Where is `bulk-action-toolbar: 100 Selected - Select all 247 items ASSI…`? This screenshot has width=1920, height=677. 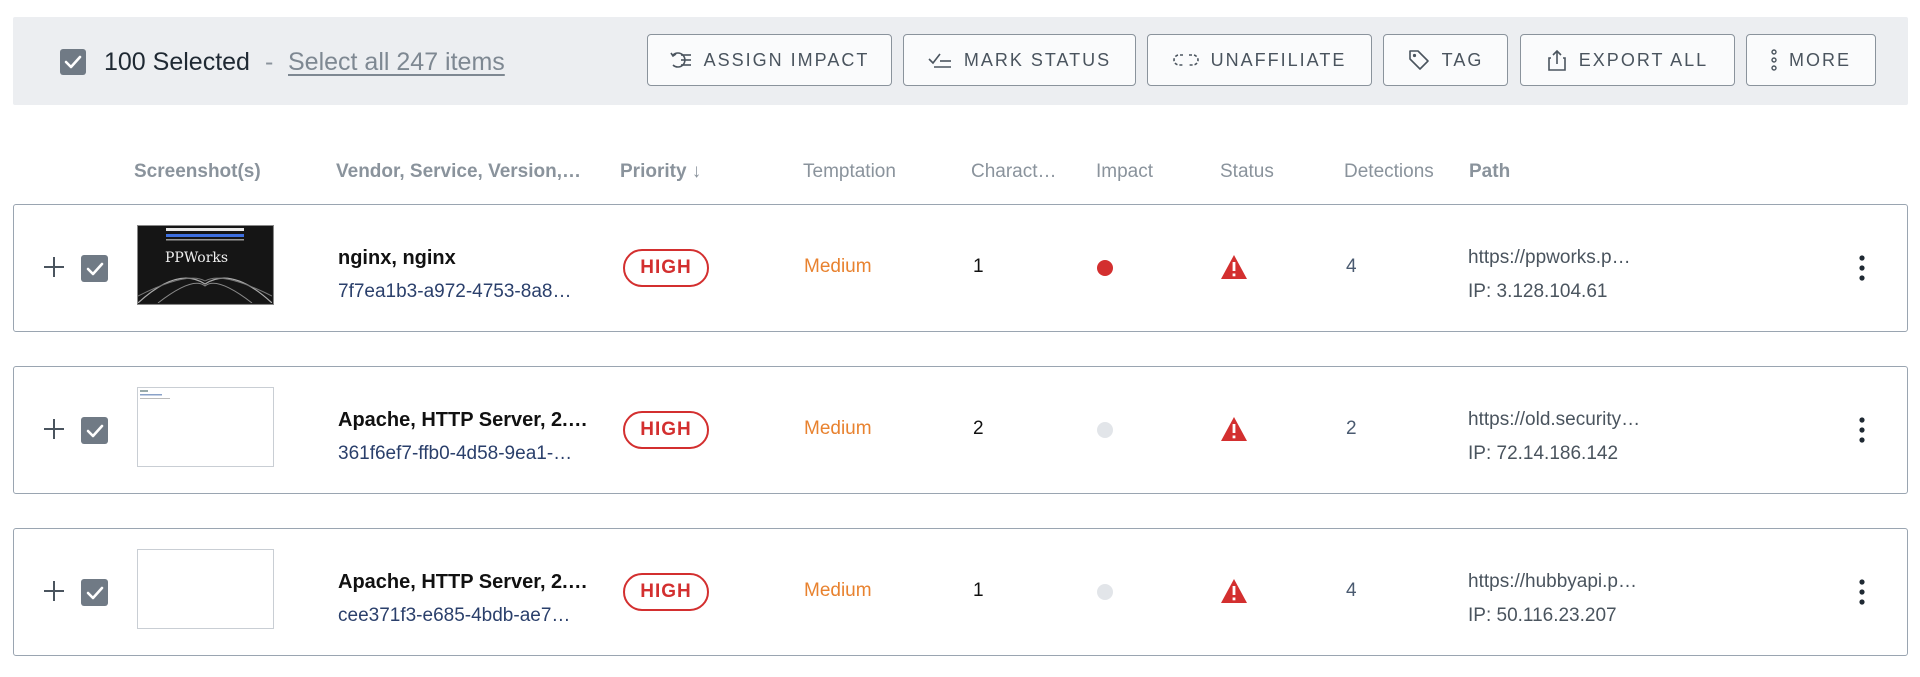
bulk-action-toolbar: 100 Selected - Select all 247 items ASSI… is located at coordinates (960, 61).